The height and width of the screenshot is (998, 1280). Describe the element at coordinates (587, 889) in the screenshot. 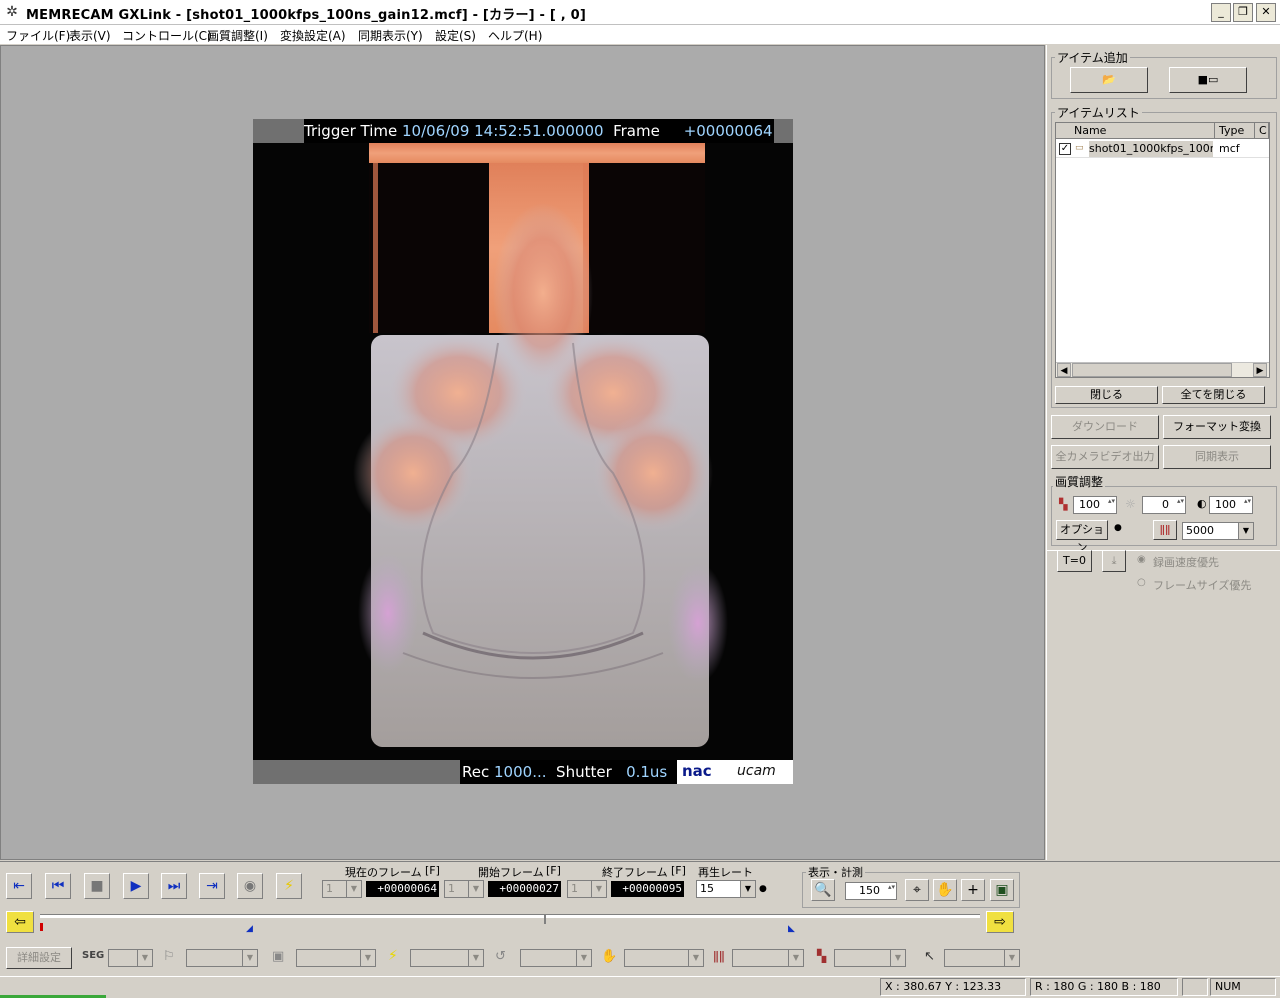

I see `end-frame-select: 1 ▼` at that location.